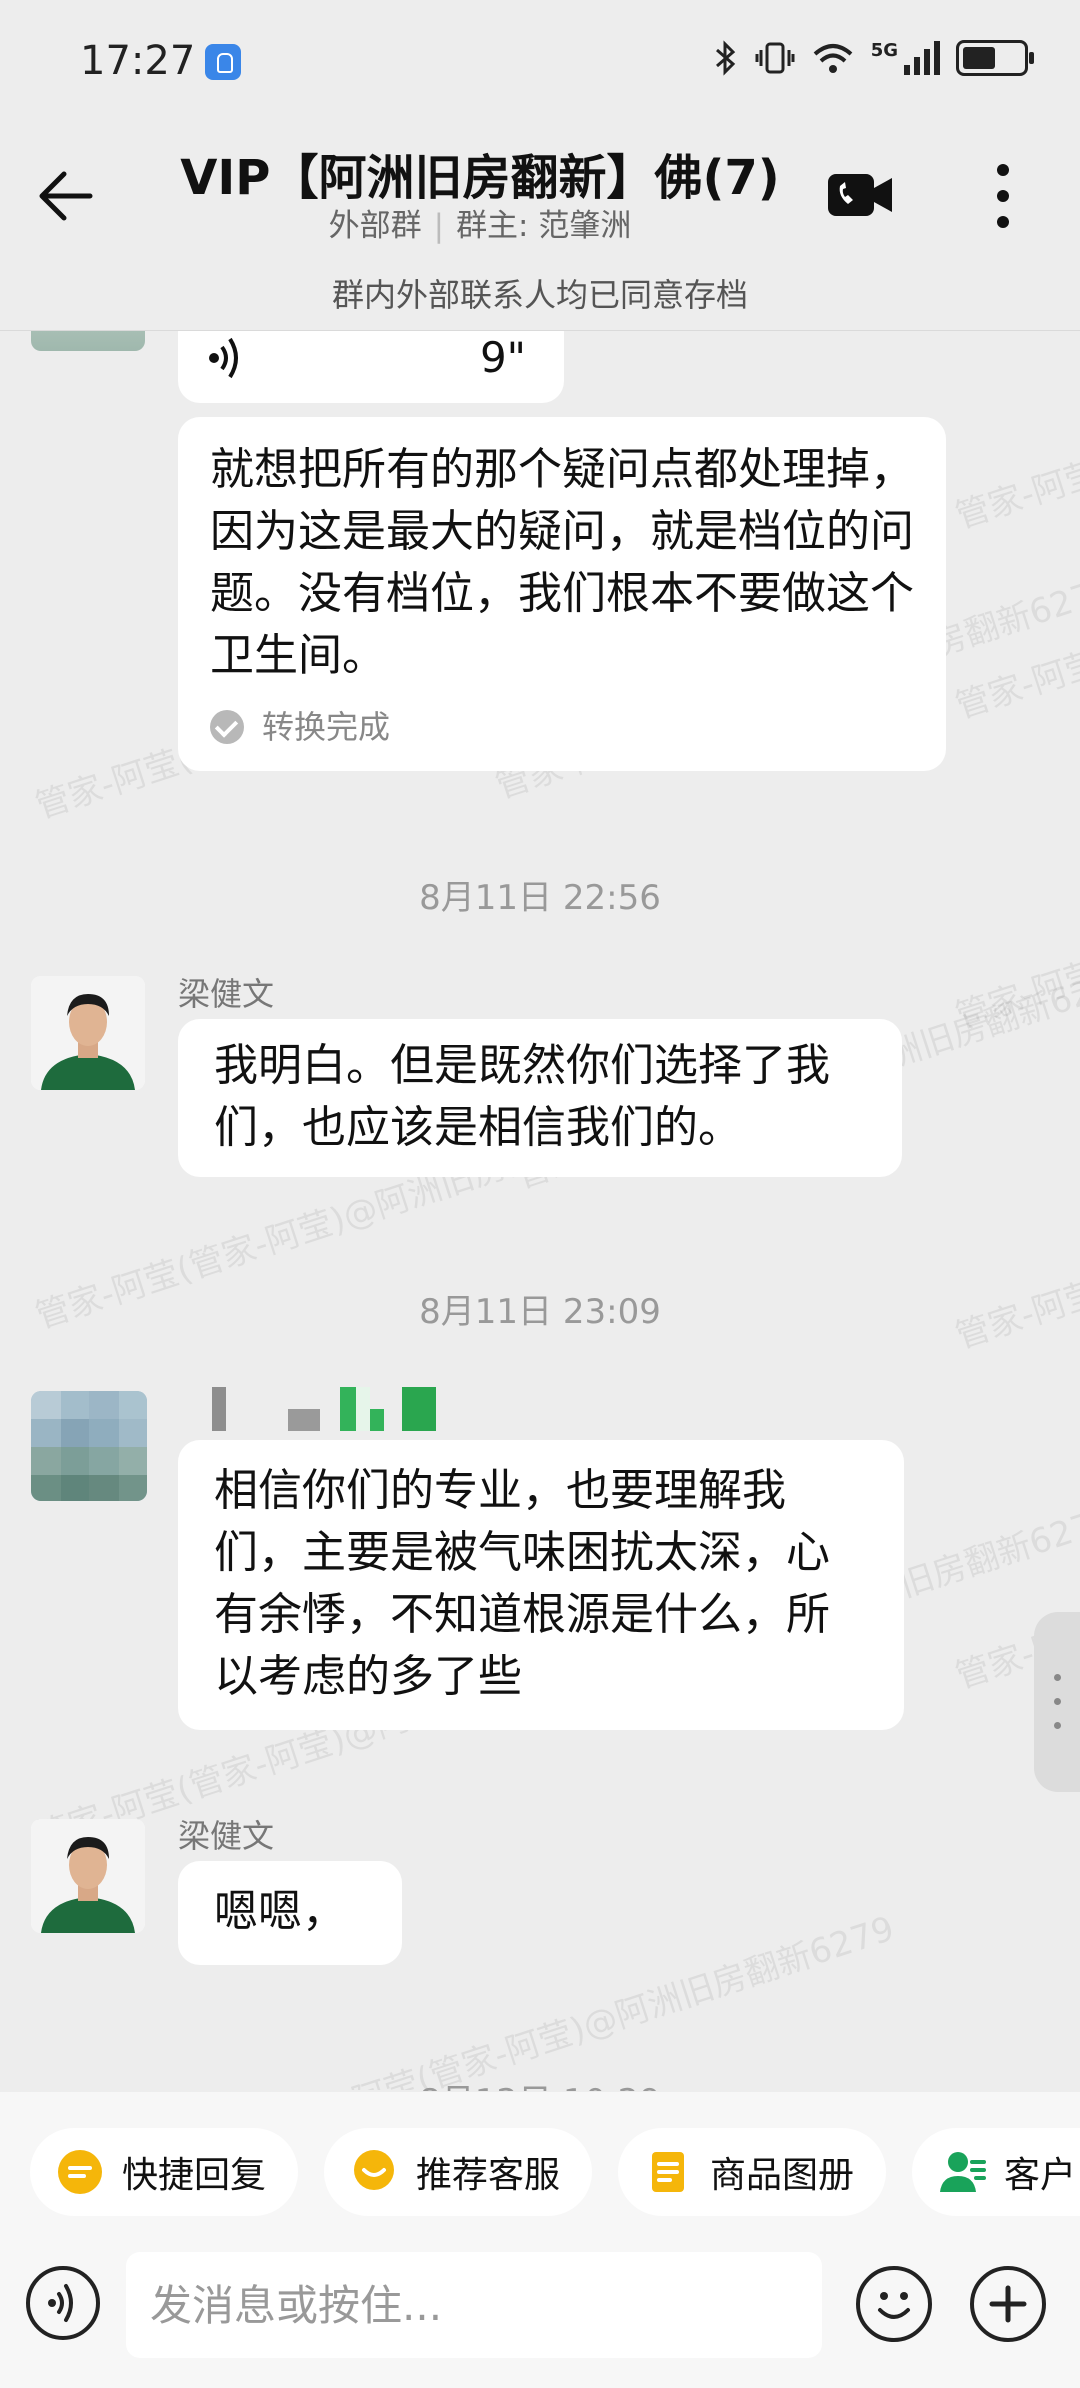  What do you see at coordinates (544, 226) in the screenshot?
I see `group-owner-label: 群主: 范肇洲` at bounding box center [544, 226].